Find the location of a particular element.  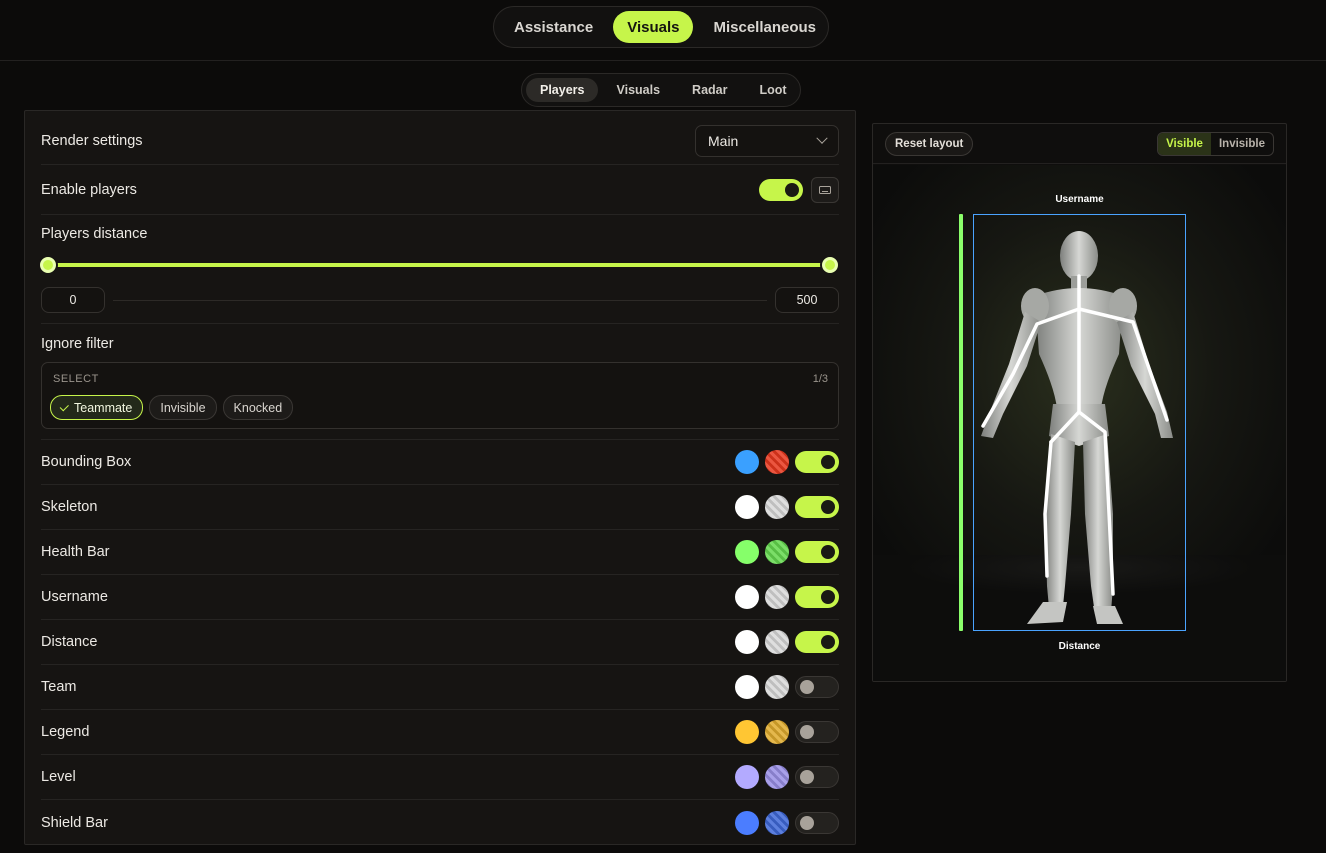

distance-divider is located at coordinates (440, 300).